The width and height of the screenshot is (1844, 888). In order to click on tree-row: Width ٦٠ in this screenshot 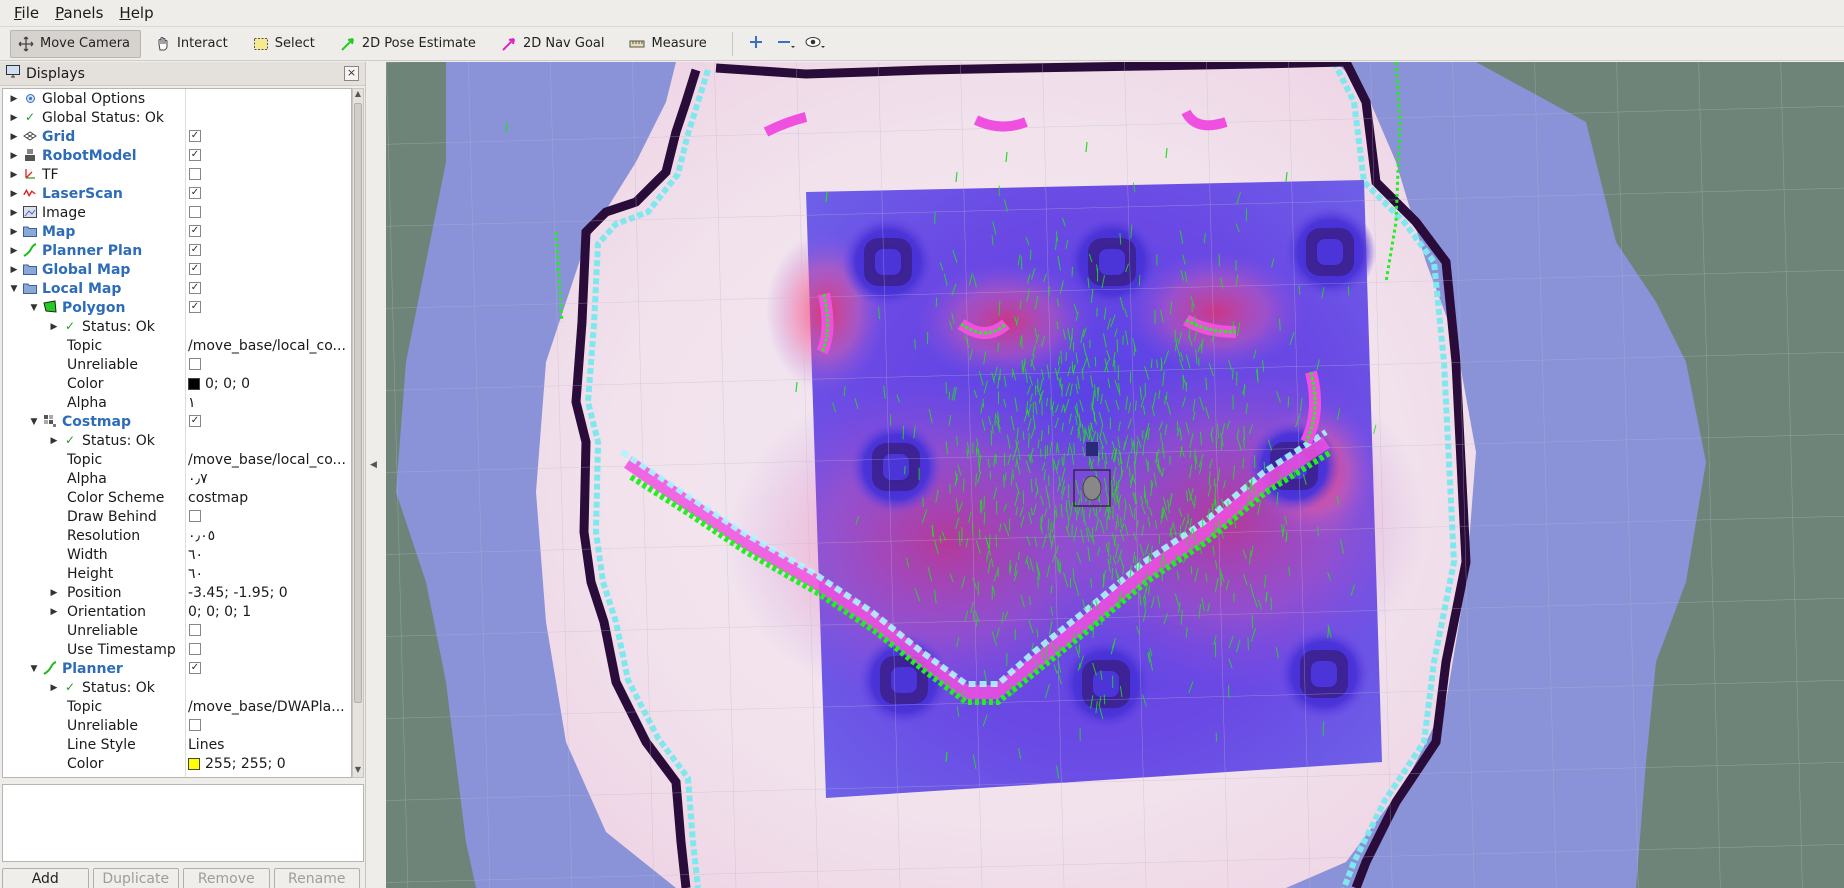, I will do `click(177, 554)`.